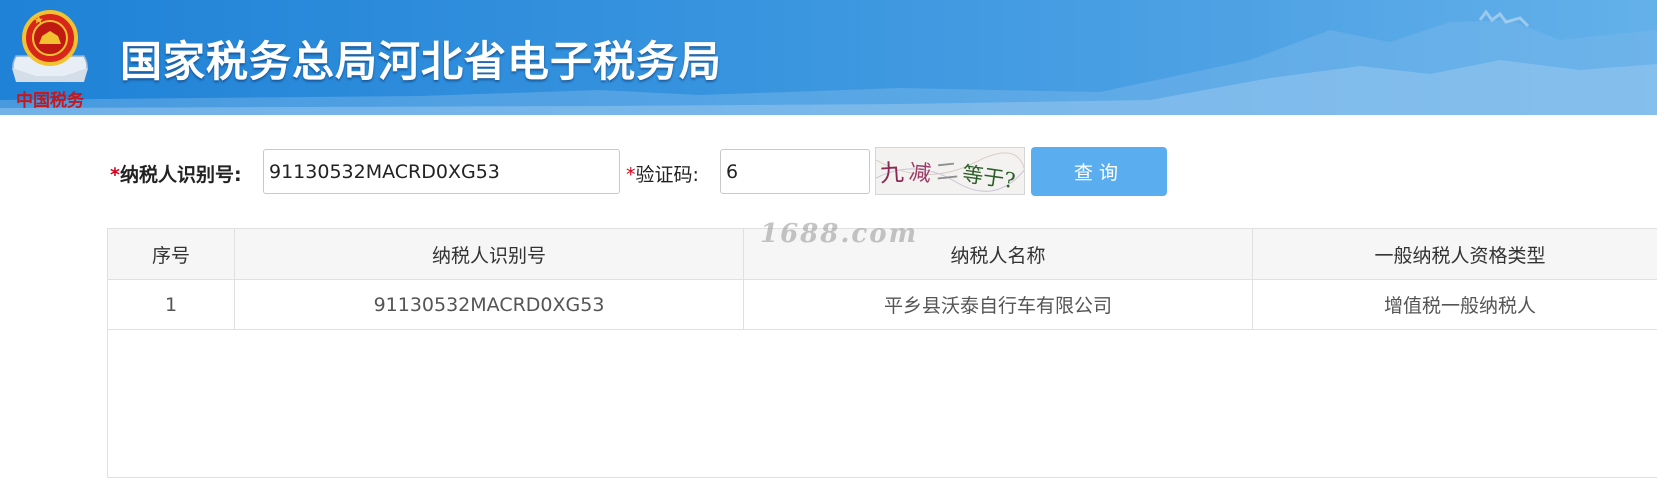  I want to click on emblem-caption: 中国税务, so click(50, 100).